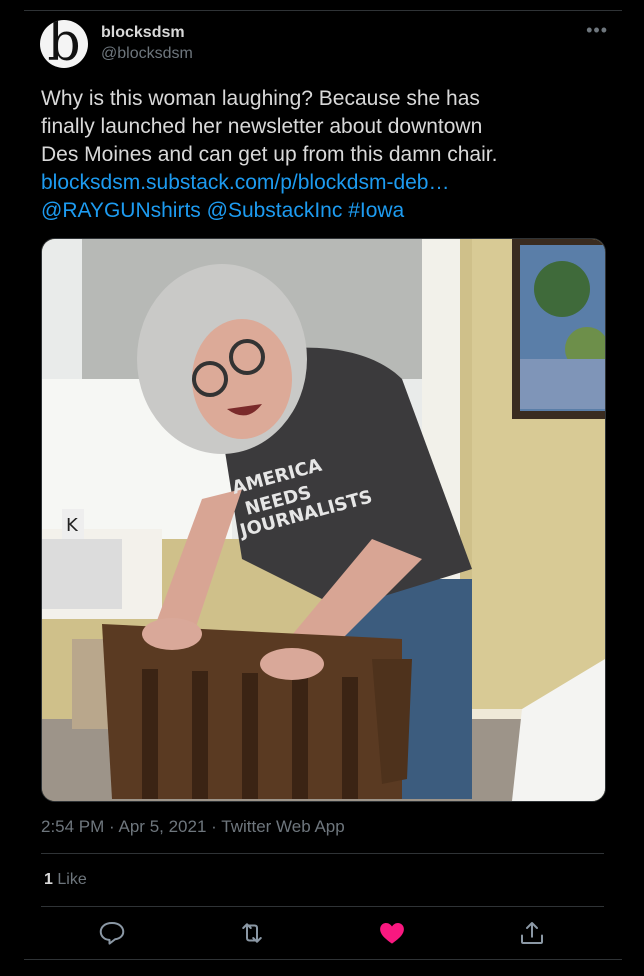 The image size is (644, 976). I want to click on mention-raygunshirts: @RAYGUNshirts, so click(121, 210).